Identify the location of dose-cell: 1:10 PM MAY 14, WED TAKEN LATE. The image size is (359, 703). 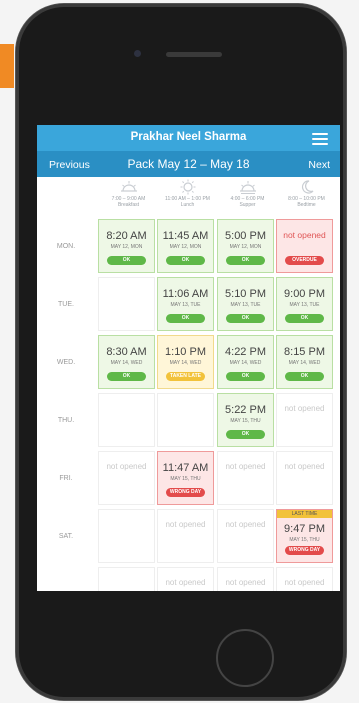
(185, 362).